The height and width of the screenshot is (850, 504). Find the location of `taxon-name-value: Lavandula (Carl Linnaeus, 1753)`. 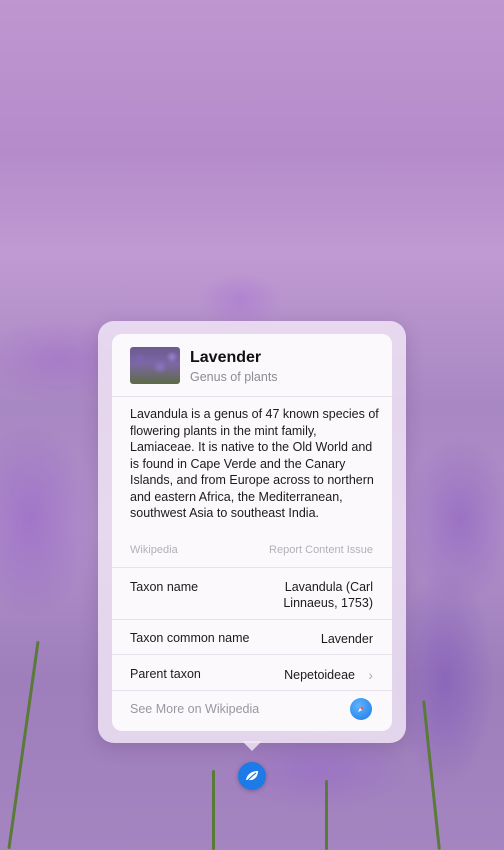

taxon-name-value: Lavandula (Carl Linnaeus, 1753) is located at coordinates (328, 595).